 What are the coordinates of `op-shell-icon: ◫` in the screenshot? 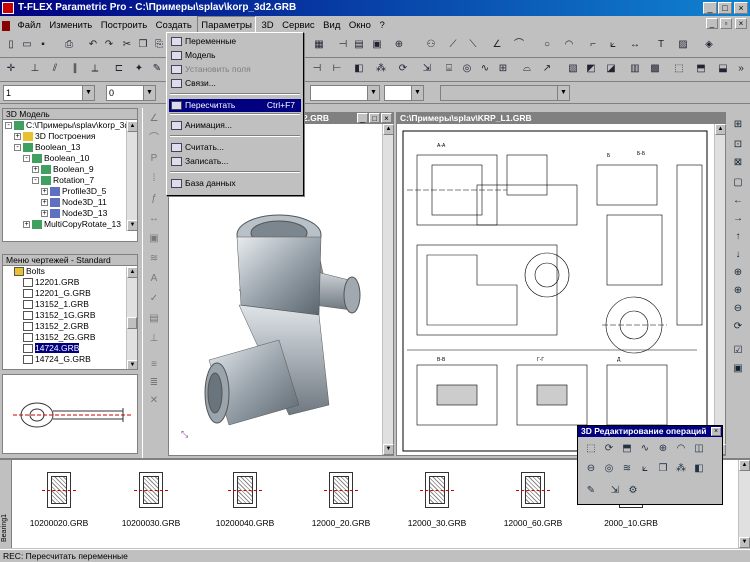 It's located at (699, 449).